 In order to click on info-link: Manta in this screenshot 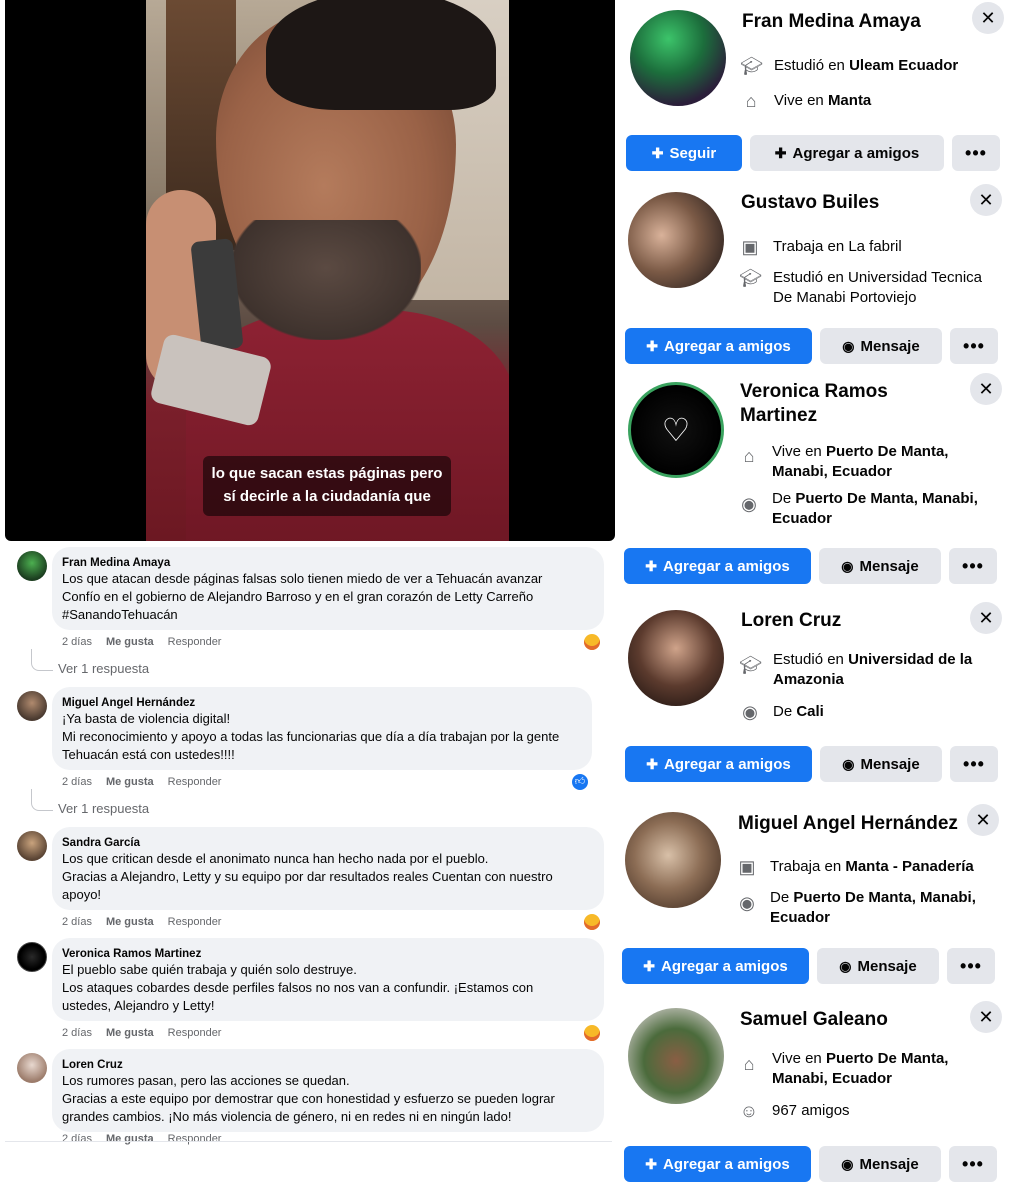, I will do `click(849, 100)`.